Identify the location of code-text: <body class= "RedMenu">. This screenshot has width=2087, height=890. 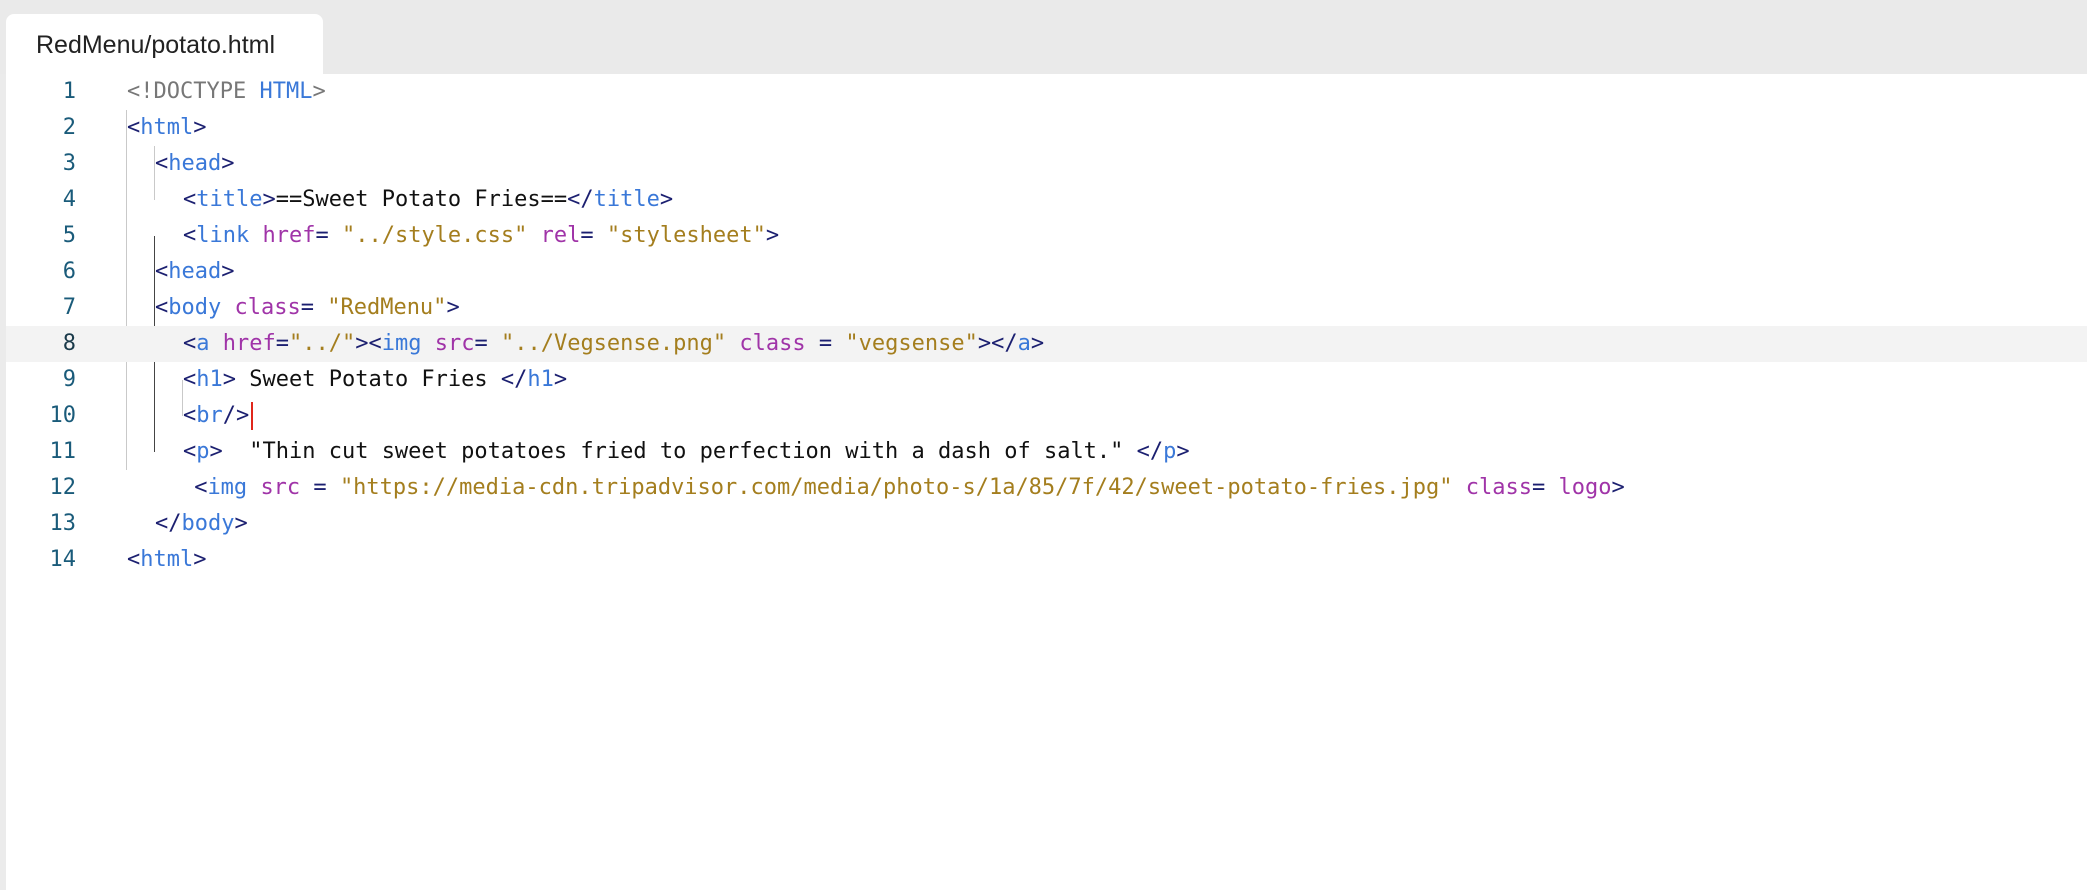
(307, 308).